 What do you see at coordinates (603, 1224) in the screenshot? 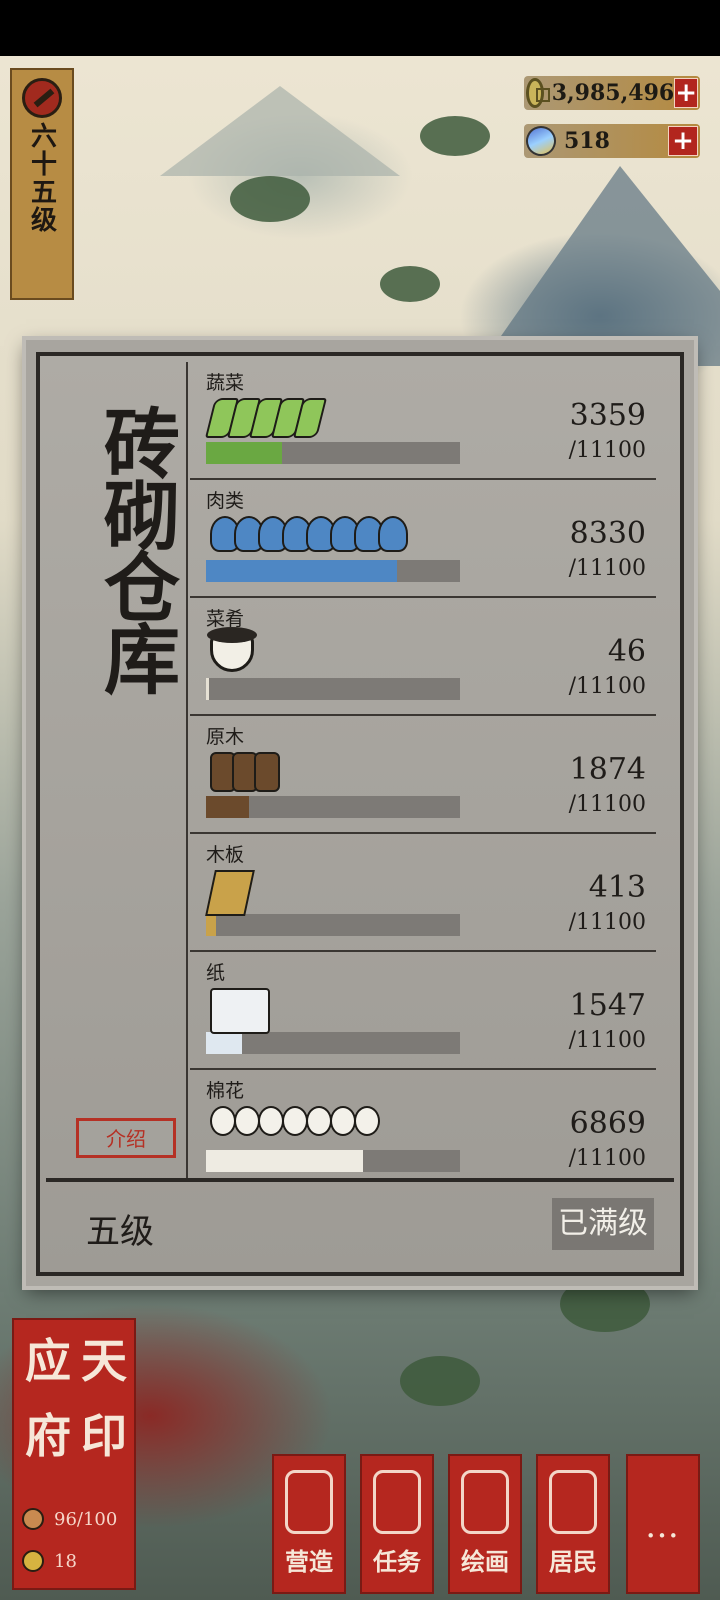
I see `max-level-button: 已满级` at bounding box center [603, 1224].